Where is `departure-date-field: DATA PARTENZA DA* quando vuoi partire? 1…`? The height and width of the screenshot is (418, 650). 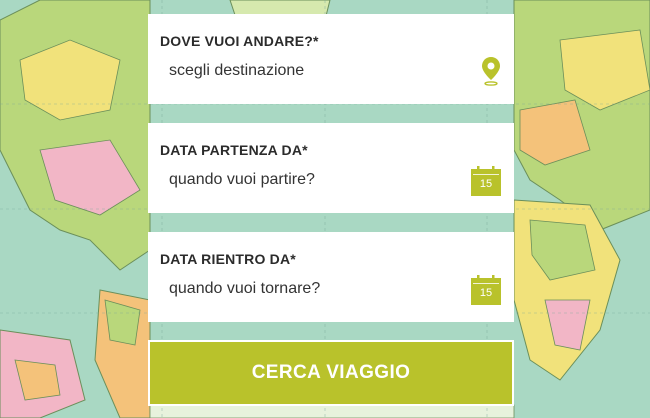
departure-date-field: DATA PARTENZA DA* quando vuoi partire? 1… is located at coordinates (331, 168).